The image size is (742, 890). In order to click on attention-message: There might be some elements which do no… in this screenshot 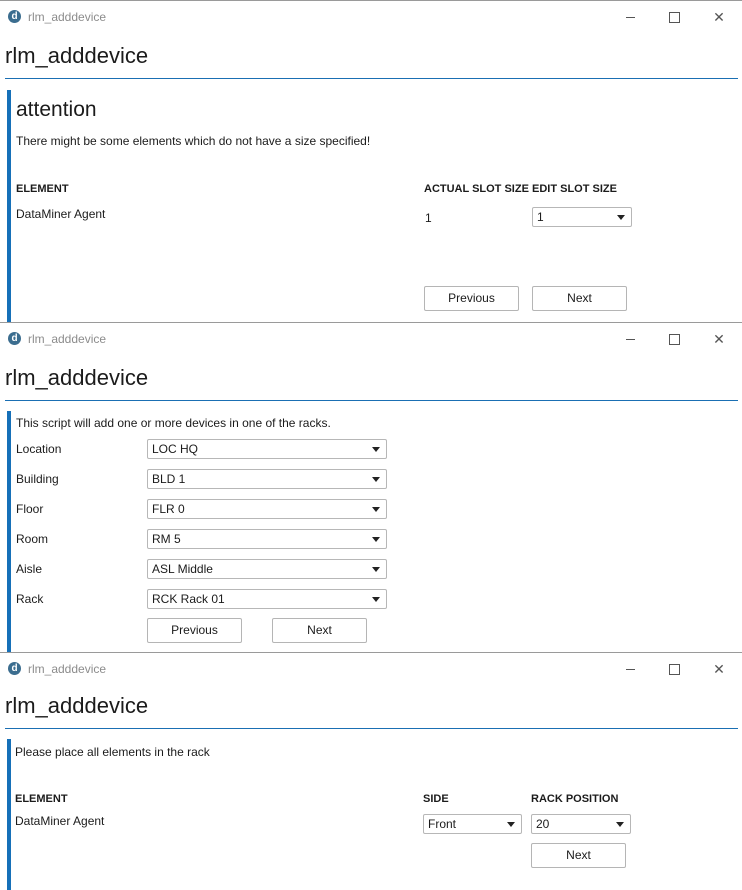, I will do `click(193, 141)`.